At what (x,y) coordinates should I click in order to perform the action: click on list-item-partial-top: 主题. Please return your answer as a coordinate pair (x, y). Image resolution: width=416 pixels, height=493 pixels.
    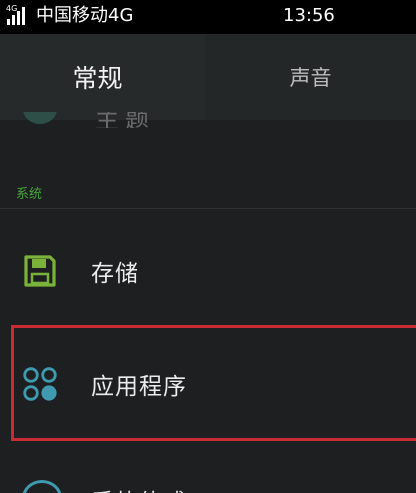
    Looking at the image, I should click on (208, 120).